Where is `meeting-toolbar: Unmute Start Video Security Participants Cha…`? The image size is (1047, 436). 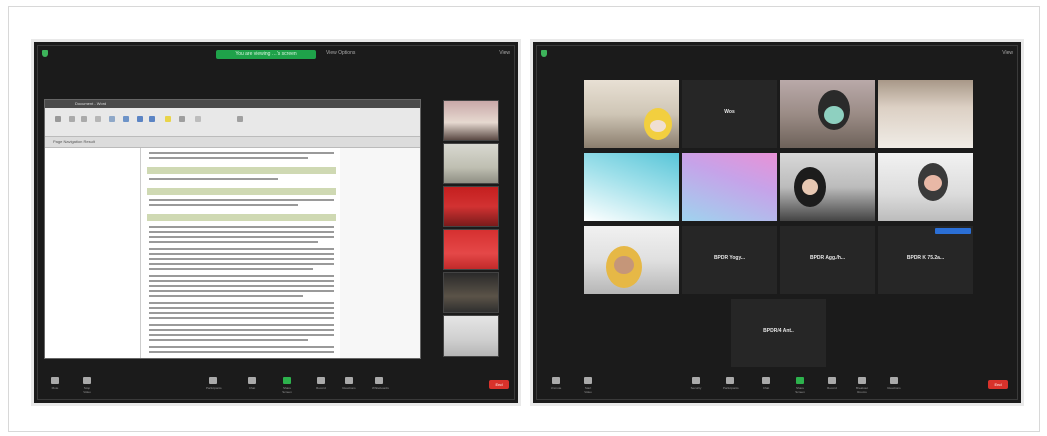
meeting-toolbar: Unmute Start Video Security Participants Cha… is located at coordinates (777, 386).